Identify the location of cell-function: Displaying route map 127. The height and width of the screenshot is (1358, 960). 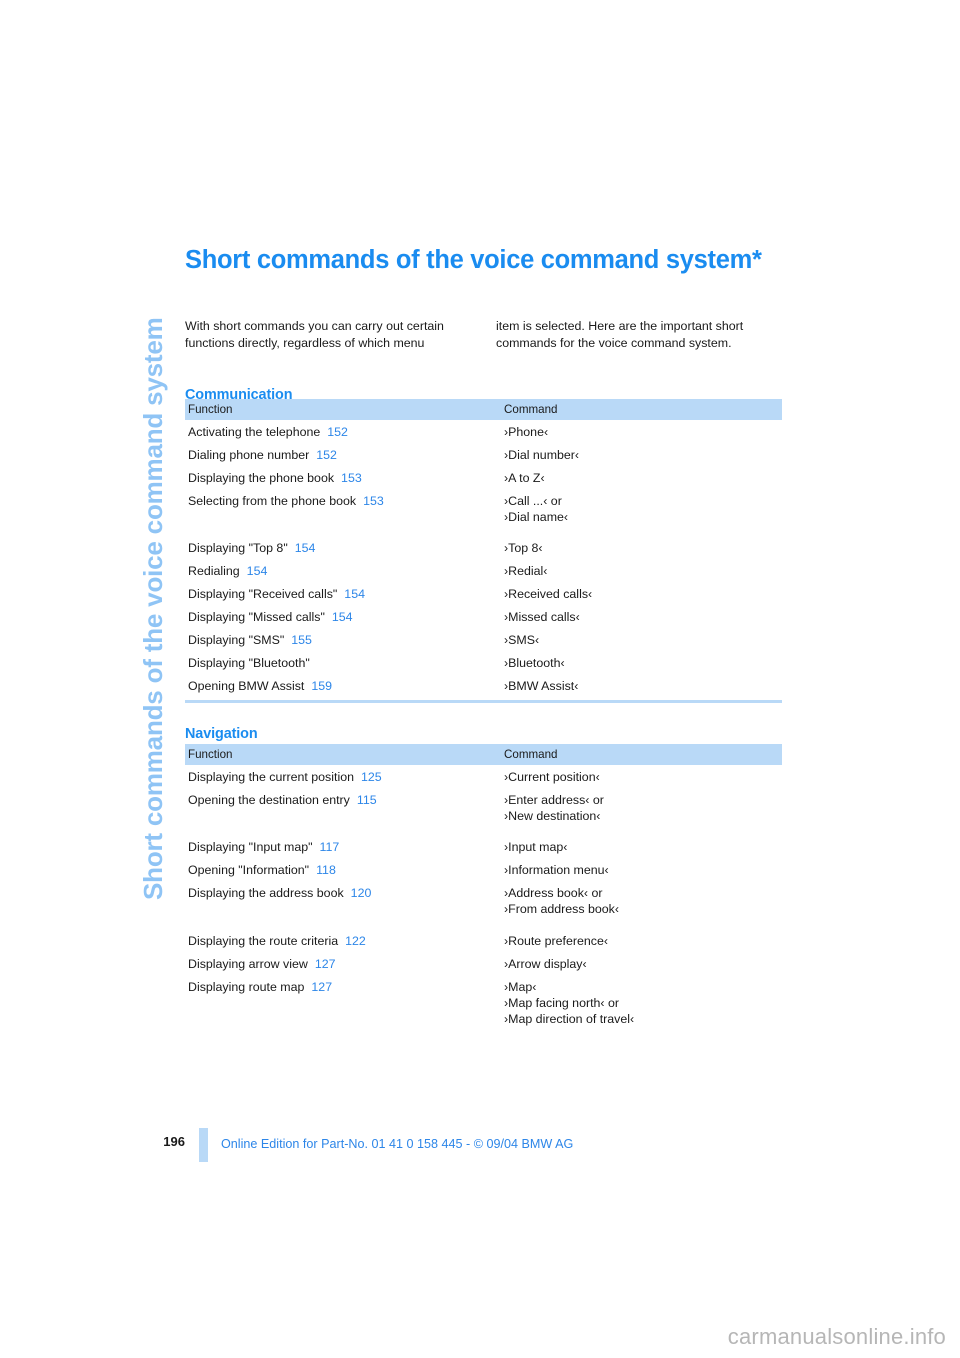
(260, 986).